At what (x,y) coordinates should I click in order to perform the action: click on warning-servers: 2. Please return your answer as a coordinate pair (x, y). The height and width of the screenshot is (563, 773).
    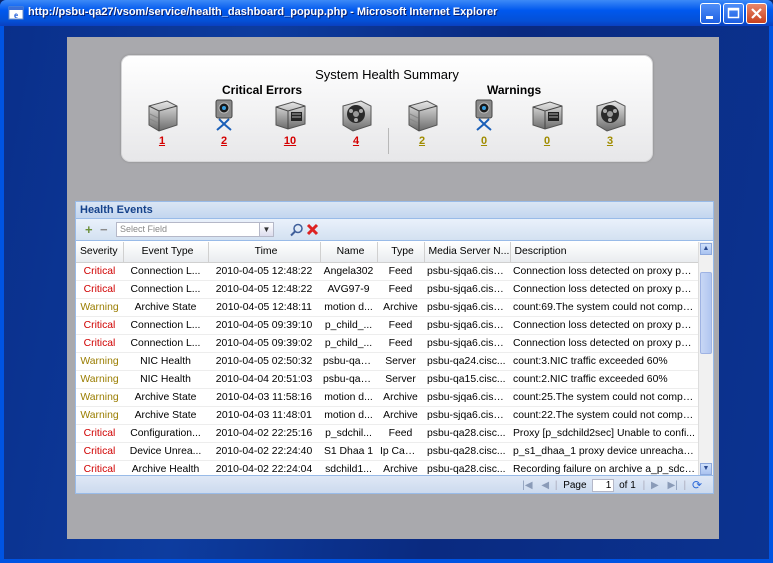
    Looking at the image, I should click on (422, 122).